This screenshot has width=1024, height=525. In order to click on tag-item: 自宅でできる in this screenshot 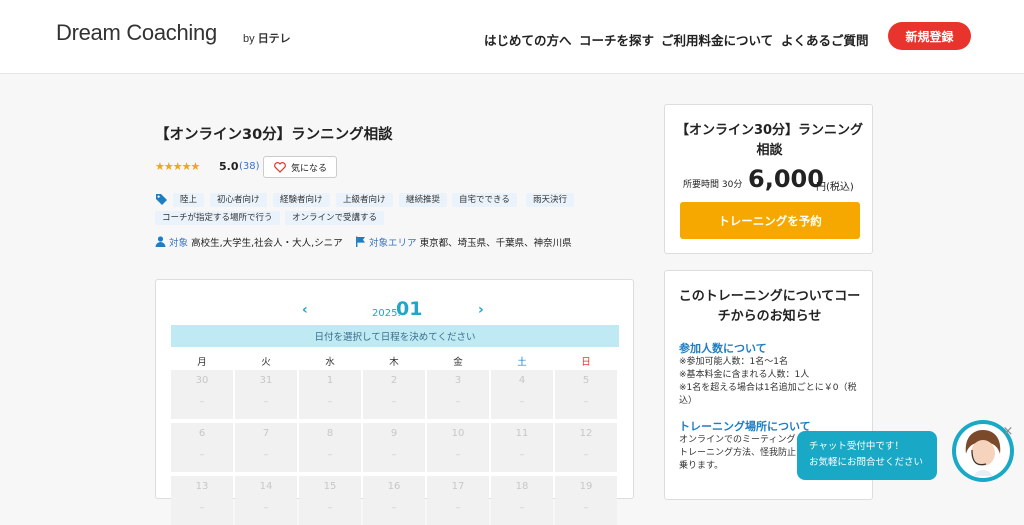, I will do `click(484, 200)`.